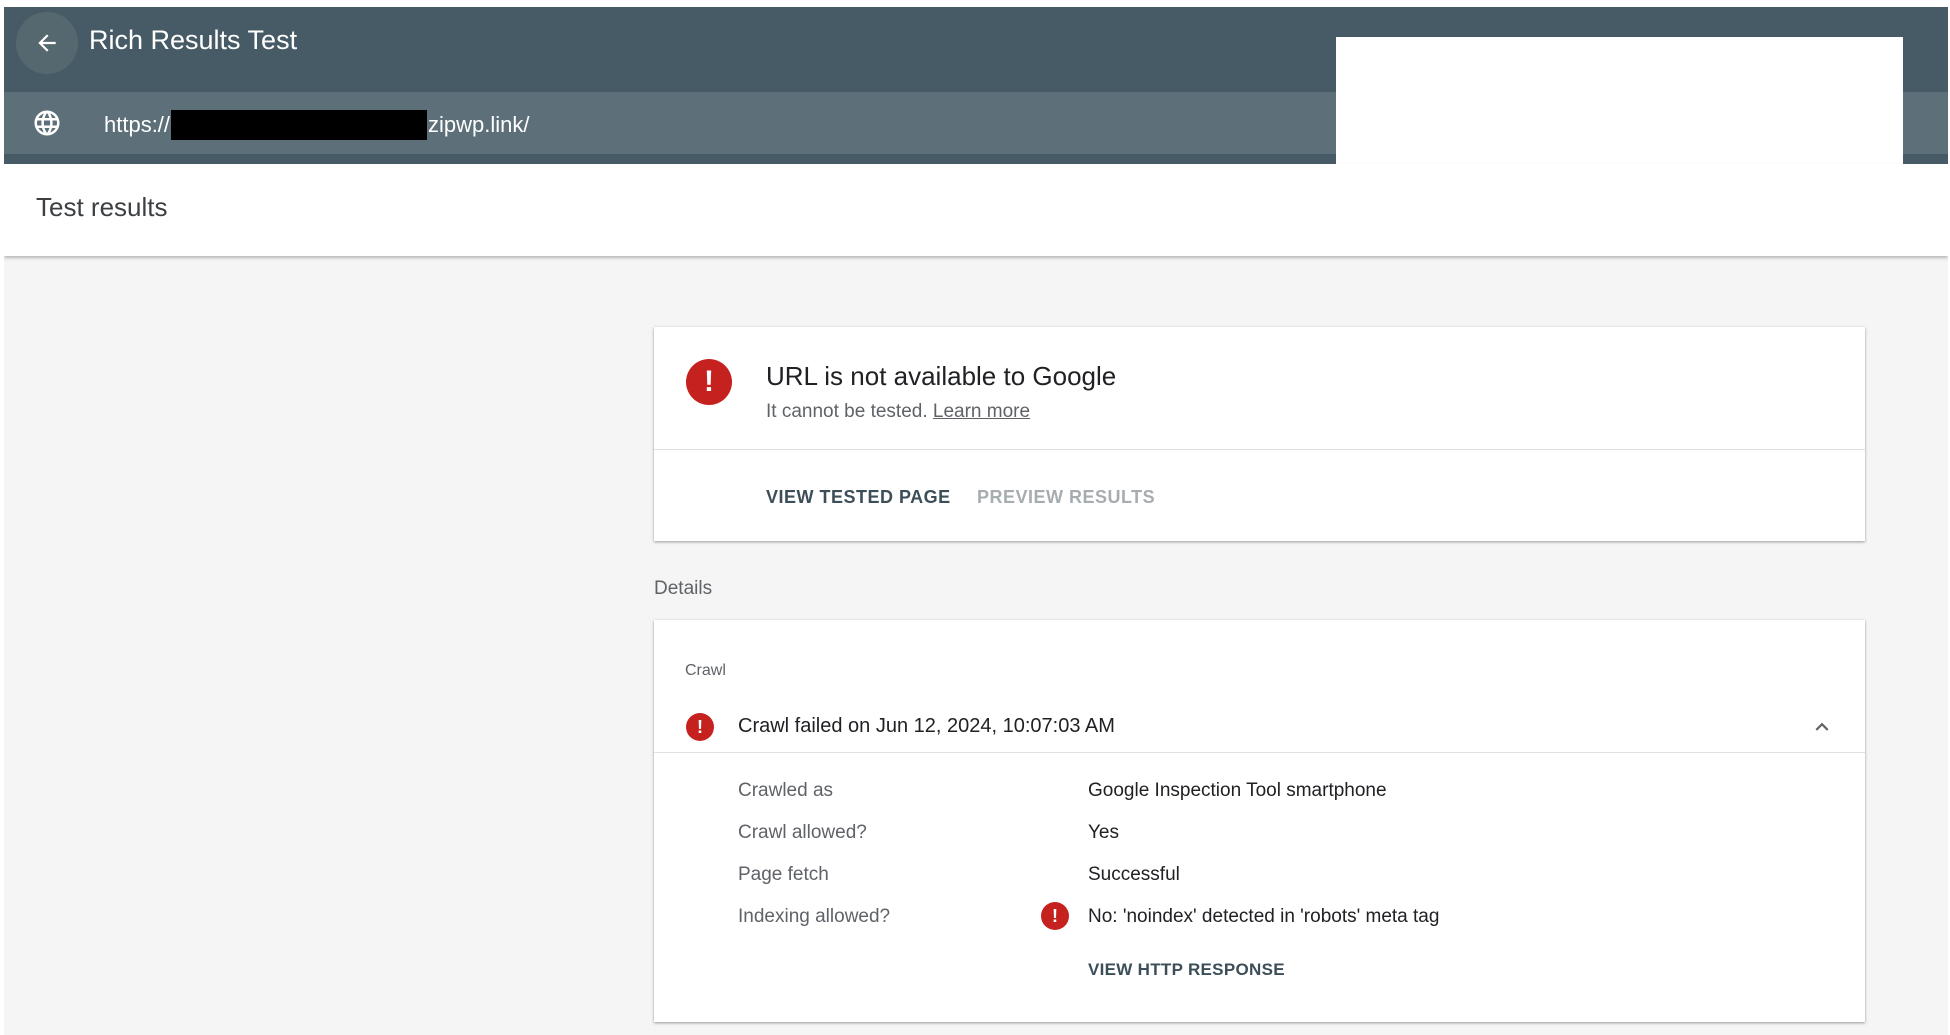 The width and height of the screenshot is (1950, 1035). Describe the element at coordinates (941, 376) in the screenshot. I see `status-title: URL is not available to Google` at that location.